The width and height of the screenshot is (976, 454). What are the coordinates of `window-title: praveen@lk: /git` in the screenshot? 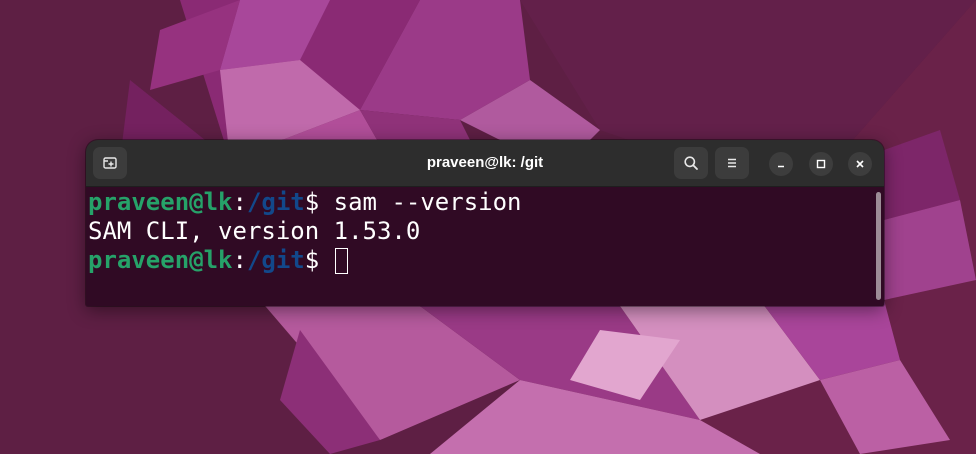 It's located at (485, 162).